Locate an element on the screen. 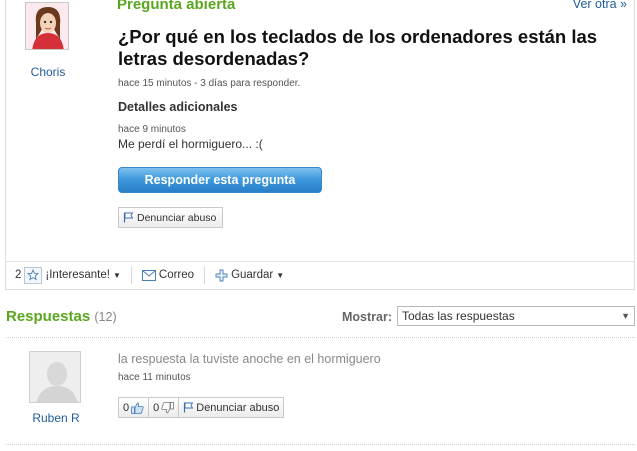 The image size is (637, 451). thumbs-down-icon is located at coordinates (168, 407).